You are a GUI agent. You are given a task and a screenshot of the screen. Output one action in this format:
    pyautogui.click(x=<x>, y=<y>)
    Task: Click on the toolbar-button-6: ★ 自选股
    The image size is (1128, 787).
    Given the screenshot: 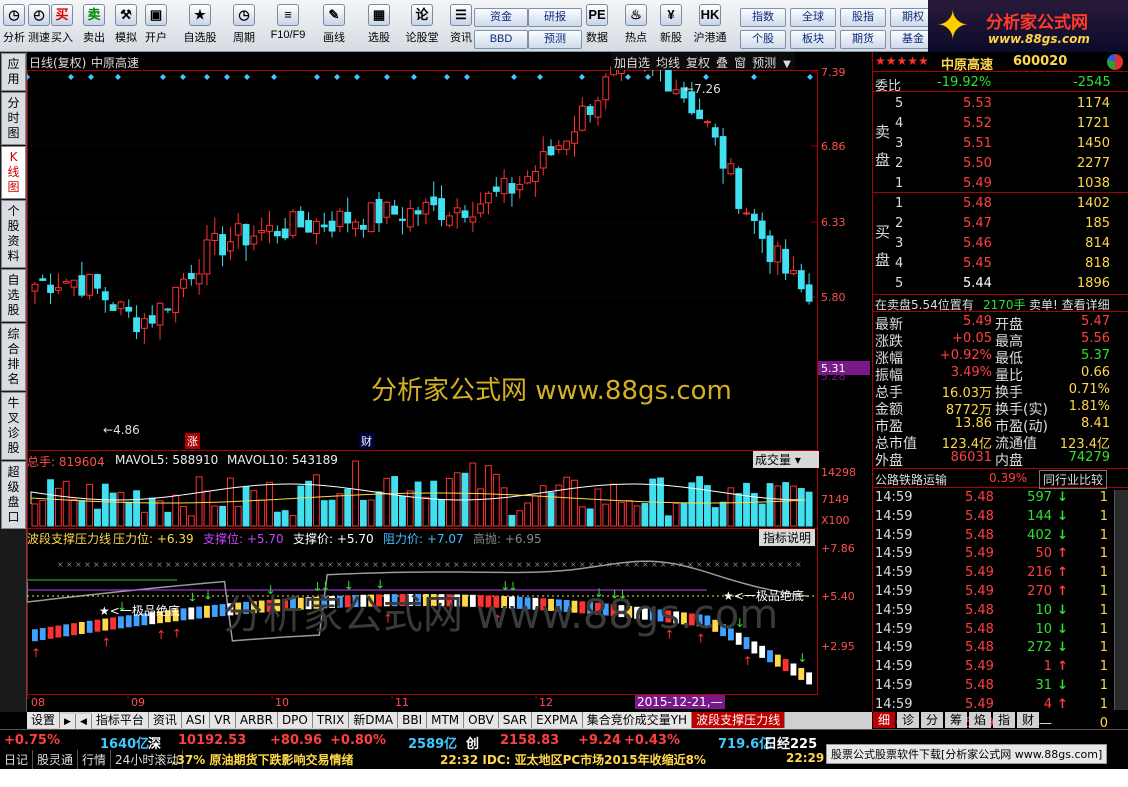 What is the action you would take?
    pyautogui.click(x=200, y=27)
    